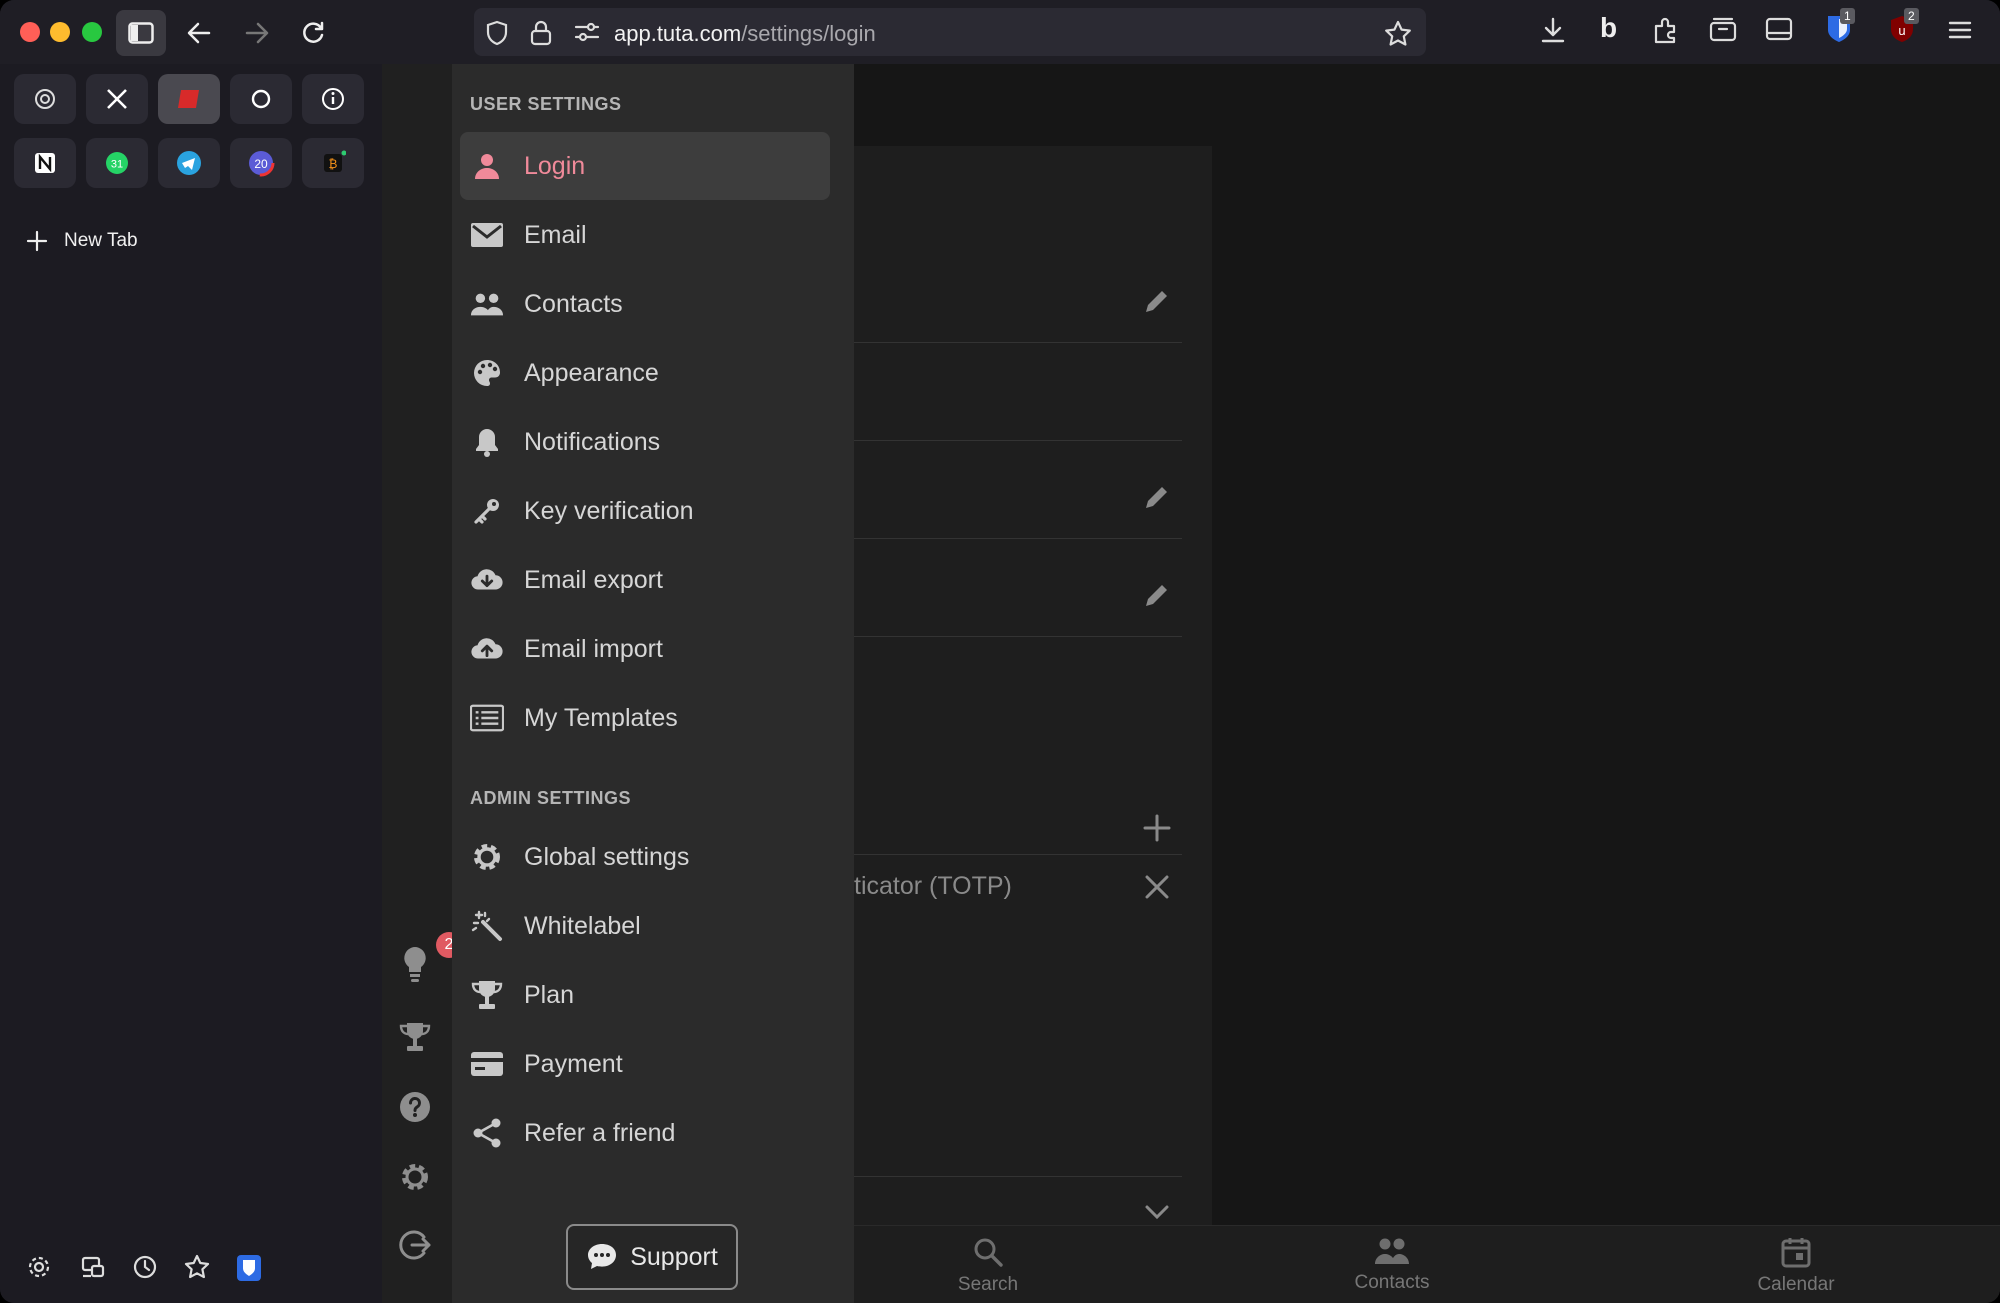 This screenshot has width=2000, height=1303. I want to click on telegram-icon, so click(189, 163).